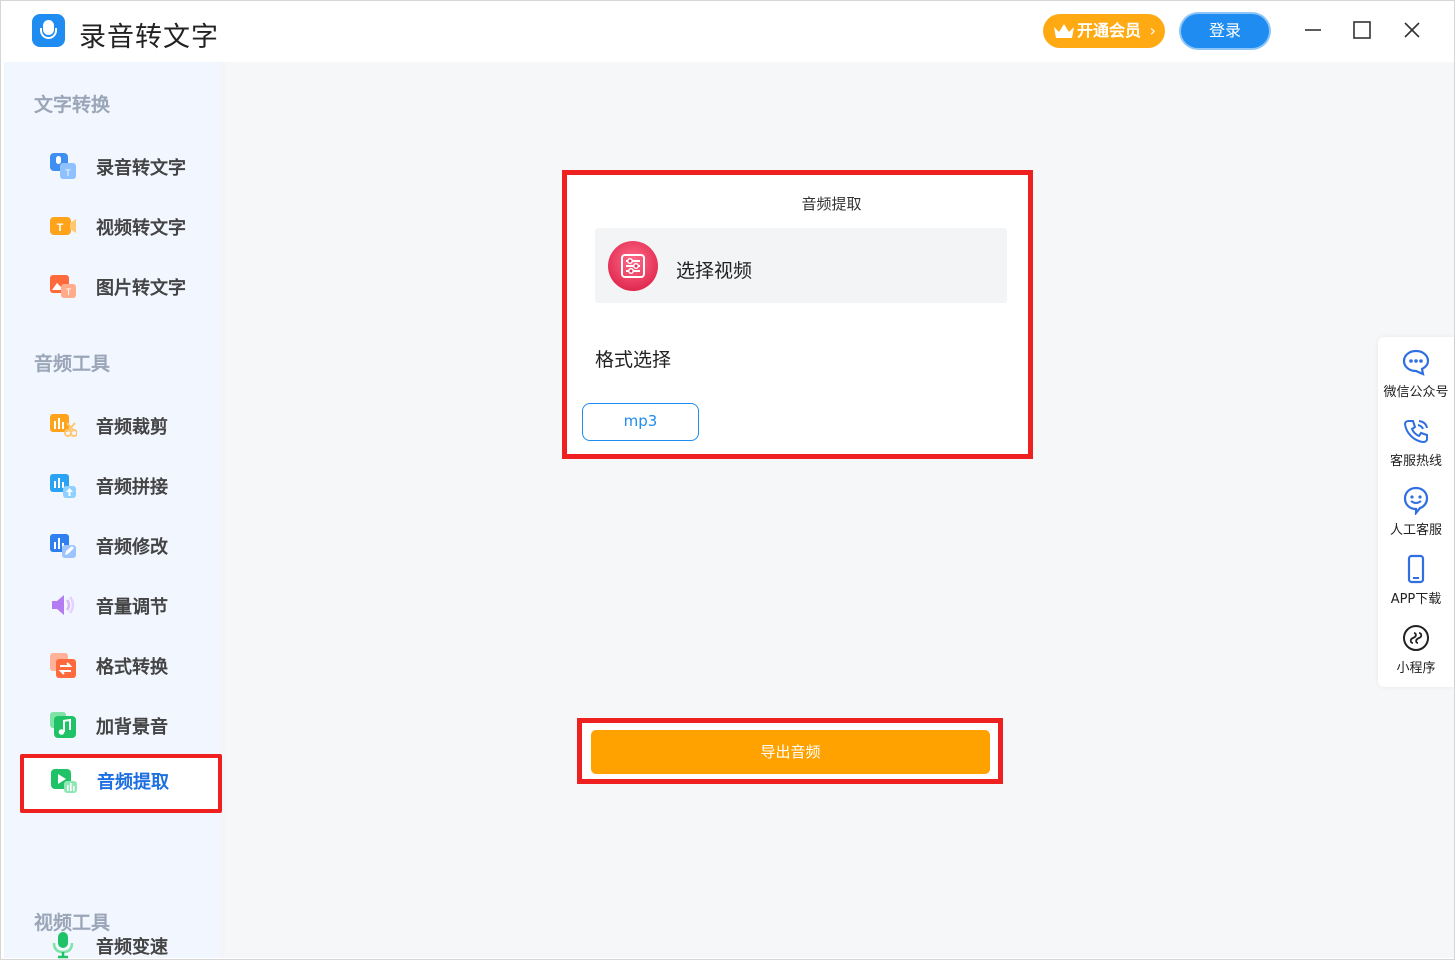 This screenshot has width=1455, height=960. What do you see at coordinates (1415, 530) in the screenshot?
I see `float-item-label: 人工客服` at bounding box center [1415, 530].